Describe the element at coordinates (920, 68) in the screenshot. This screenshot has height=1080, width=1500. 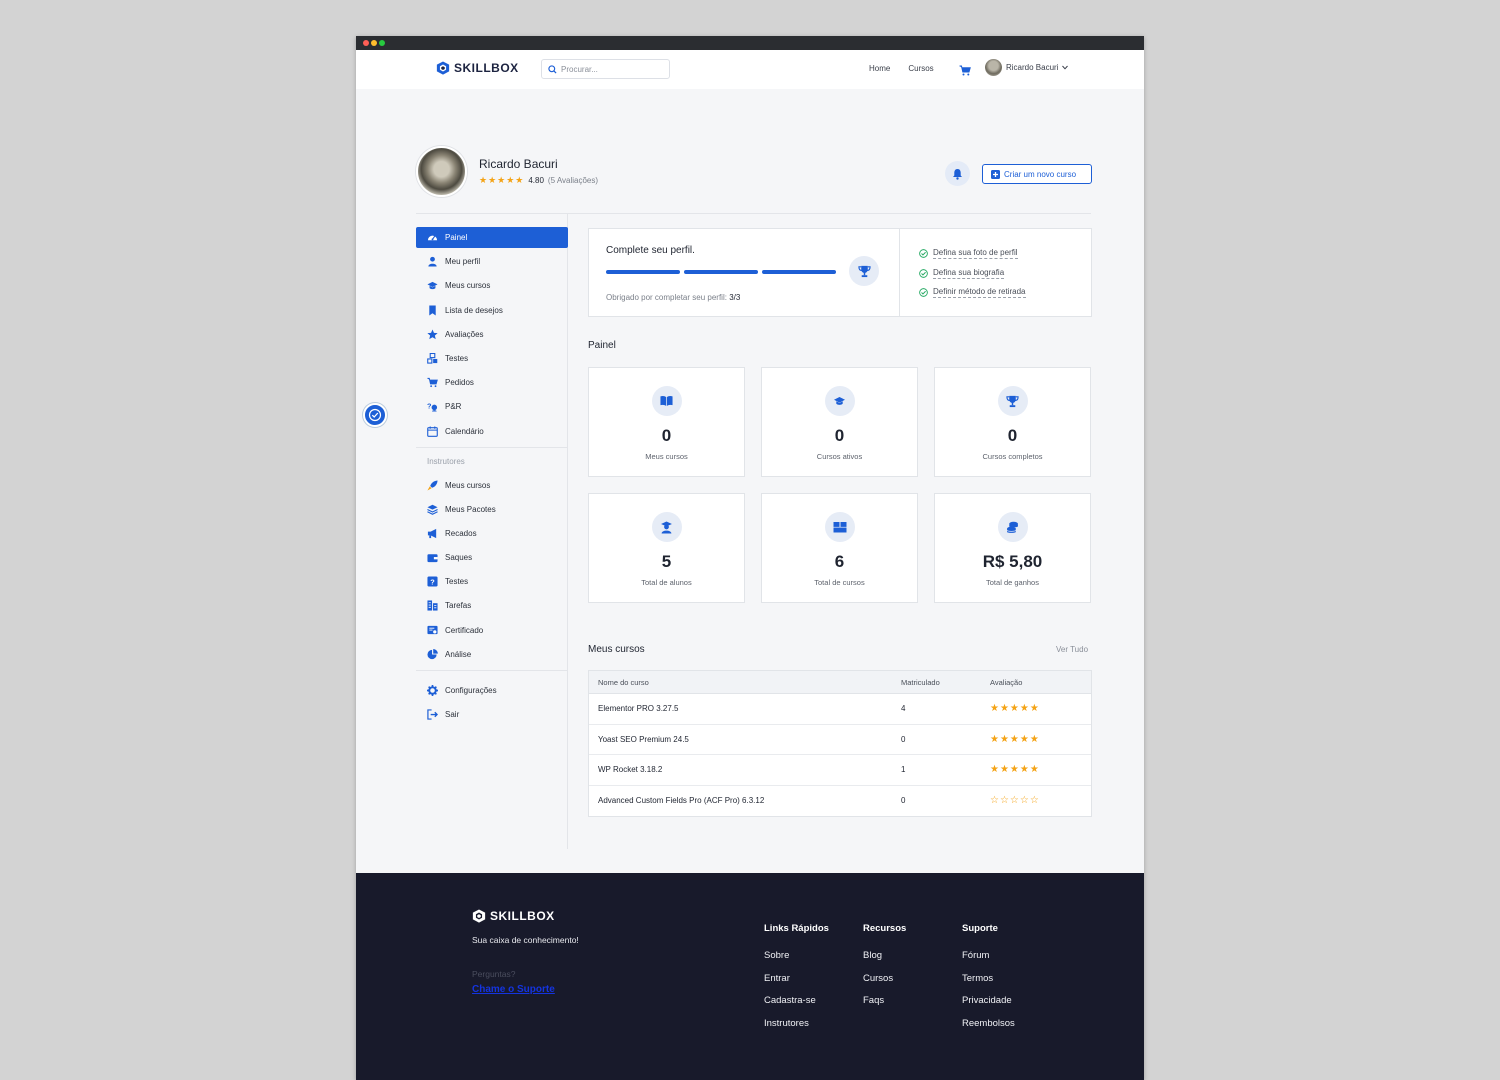
I see `nav-courses-link: Cursos` at that location.